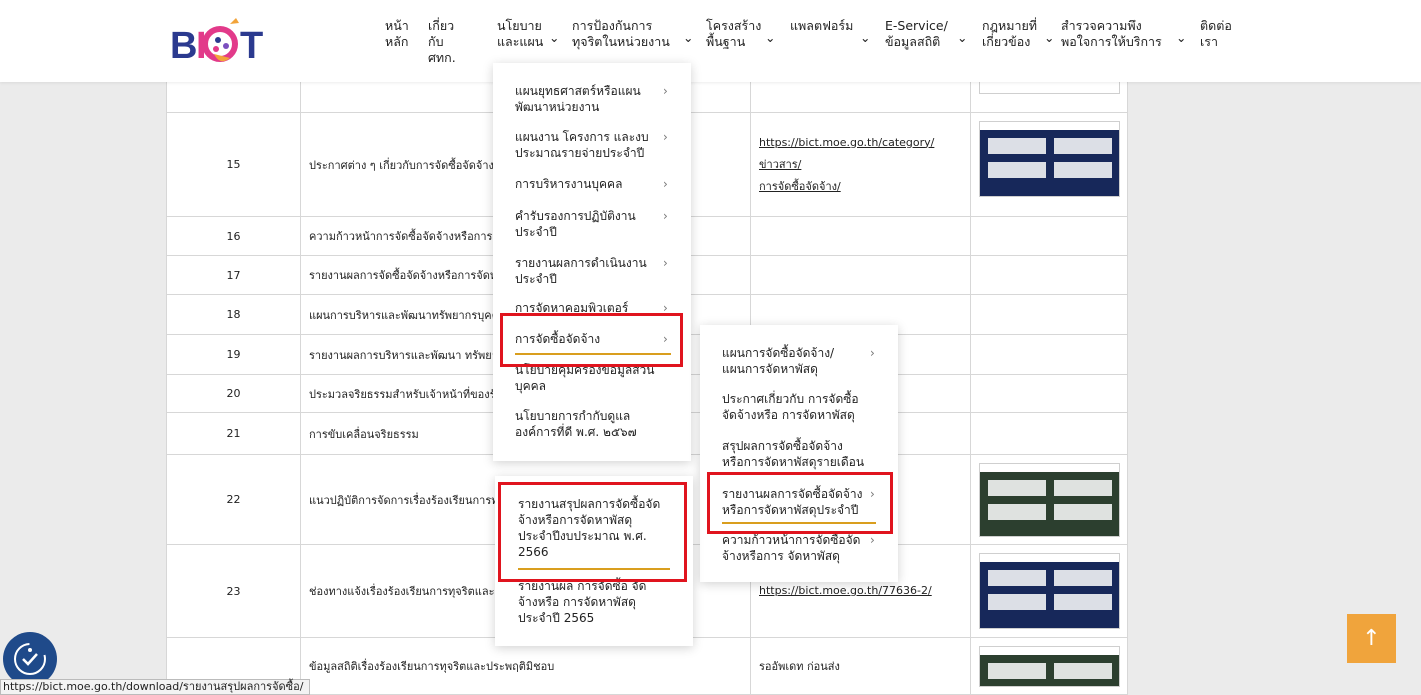  Describe the element at coordinates (234, 393) in the screenshot. I see `row-number: 20` at that location.